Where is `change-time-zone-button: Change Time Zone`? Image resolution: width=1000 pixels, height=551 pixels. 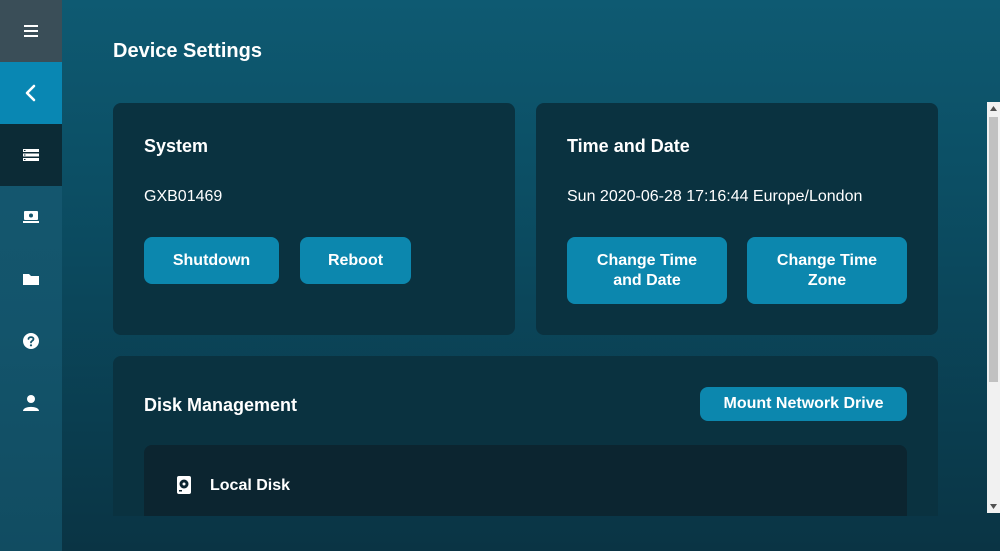 change-time-zone-button: Change Time Zone is located at coordinates (827, 270).